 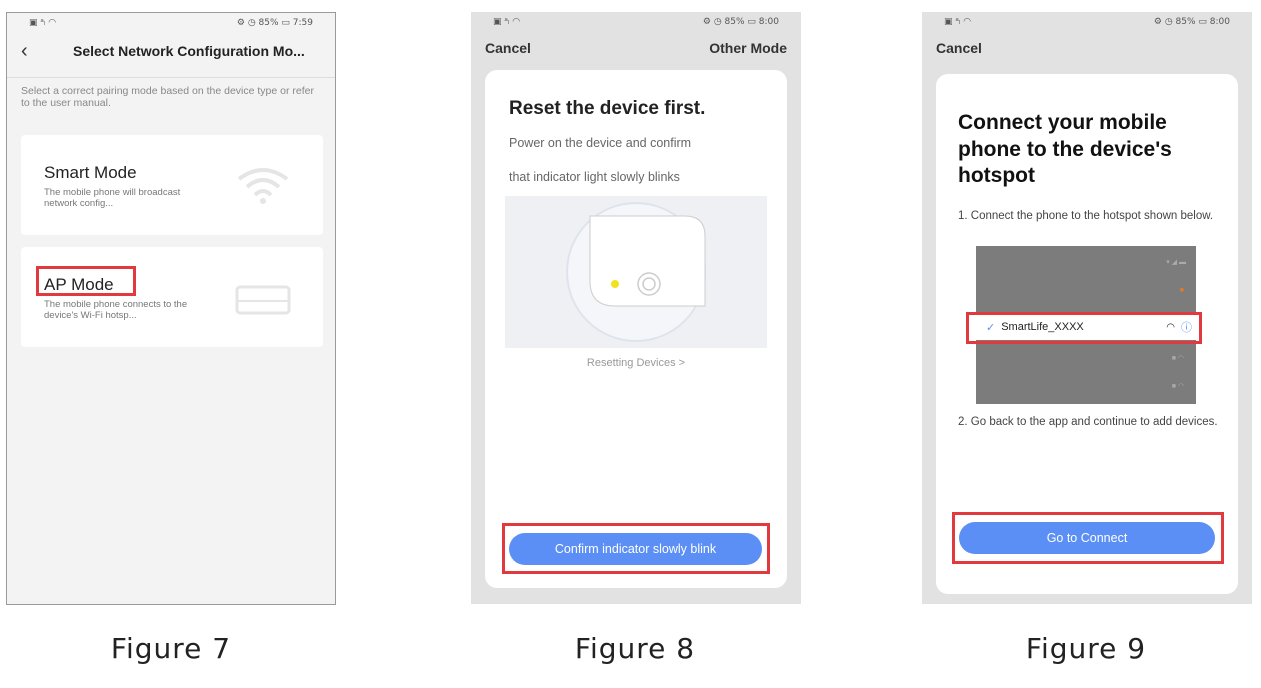 I want to click on panel-heading: Reset the device first., so click(x=607, y=108).